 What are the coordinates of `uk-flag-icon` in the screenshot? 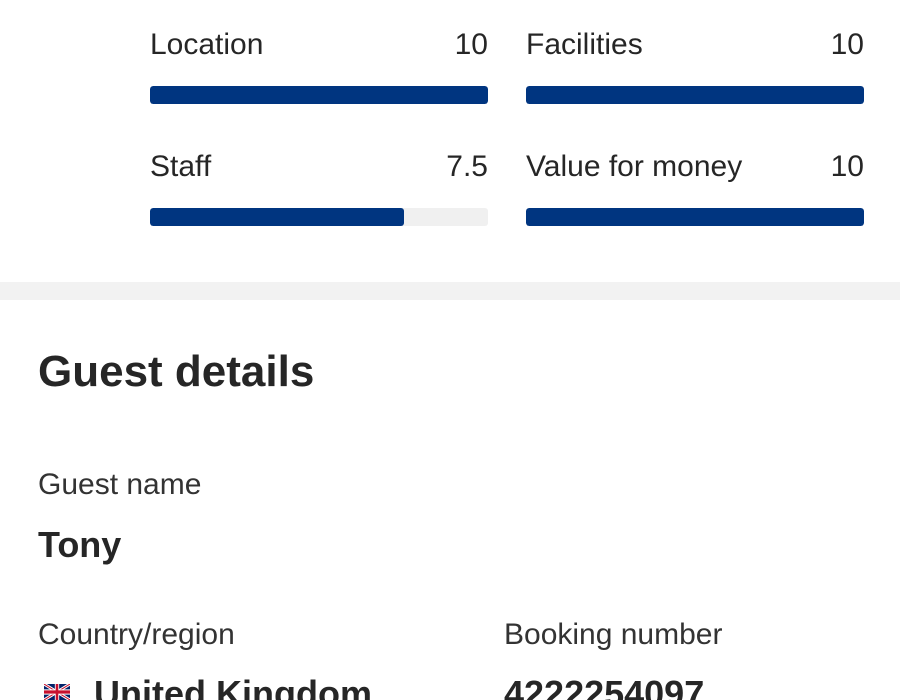 It's located at (57, 692).